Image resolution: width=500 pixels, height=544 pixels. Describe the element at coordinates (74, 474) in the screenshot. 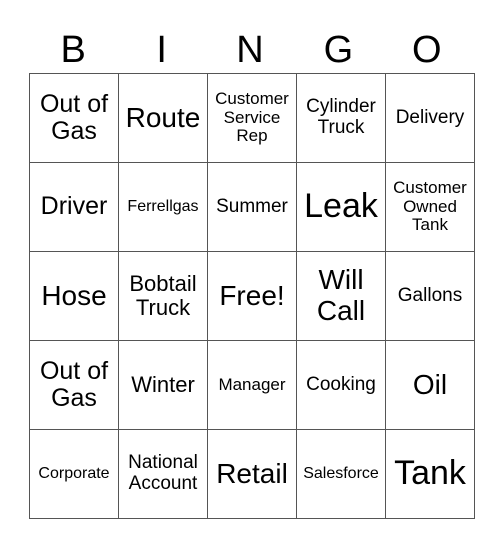

I see `bingo-cell: Corporate` at that location.